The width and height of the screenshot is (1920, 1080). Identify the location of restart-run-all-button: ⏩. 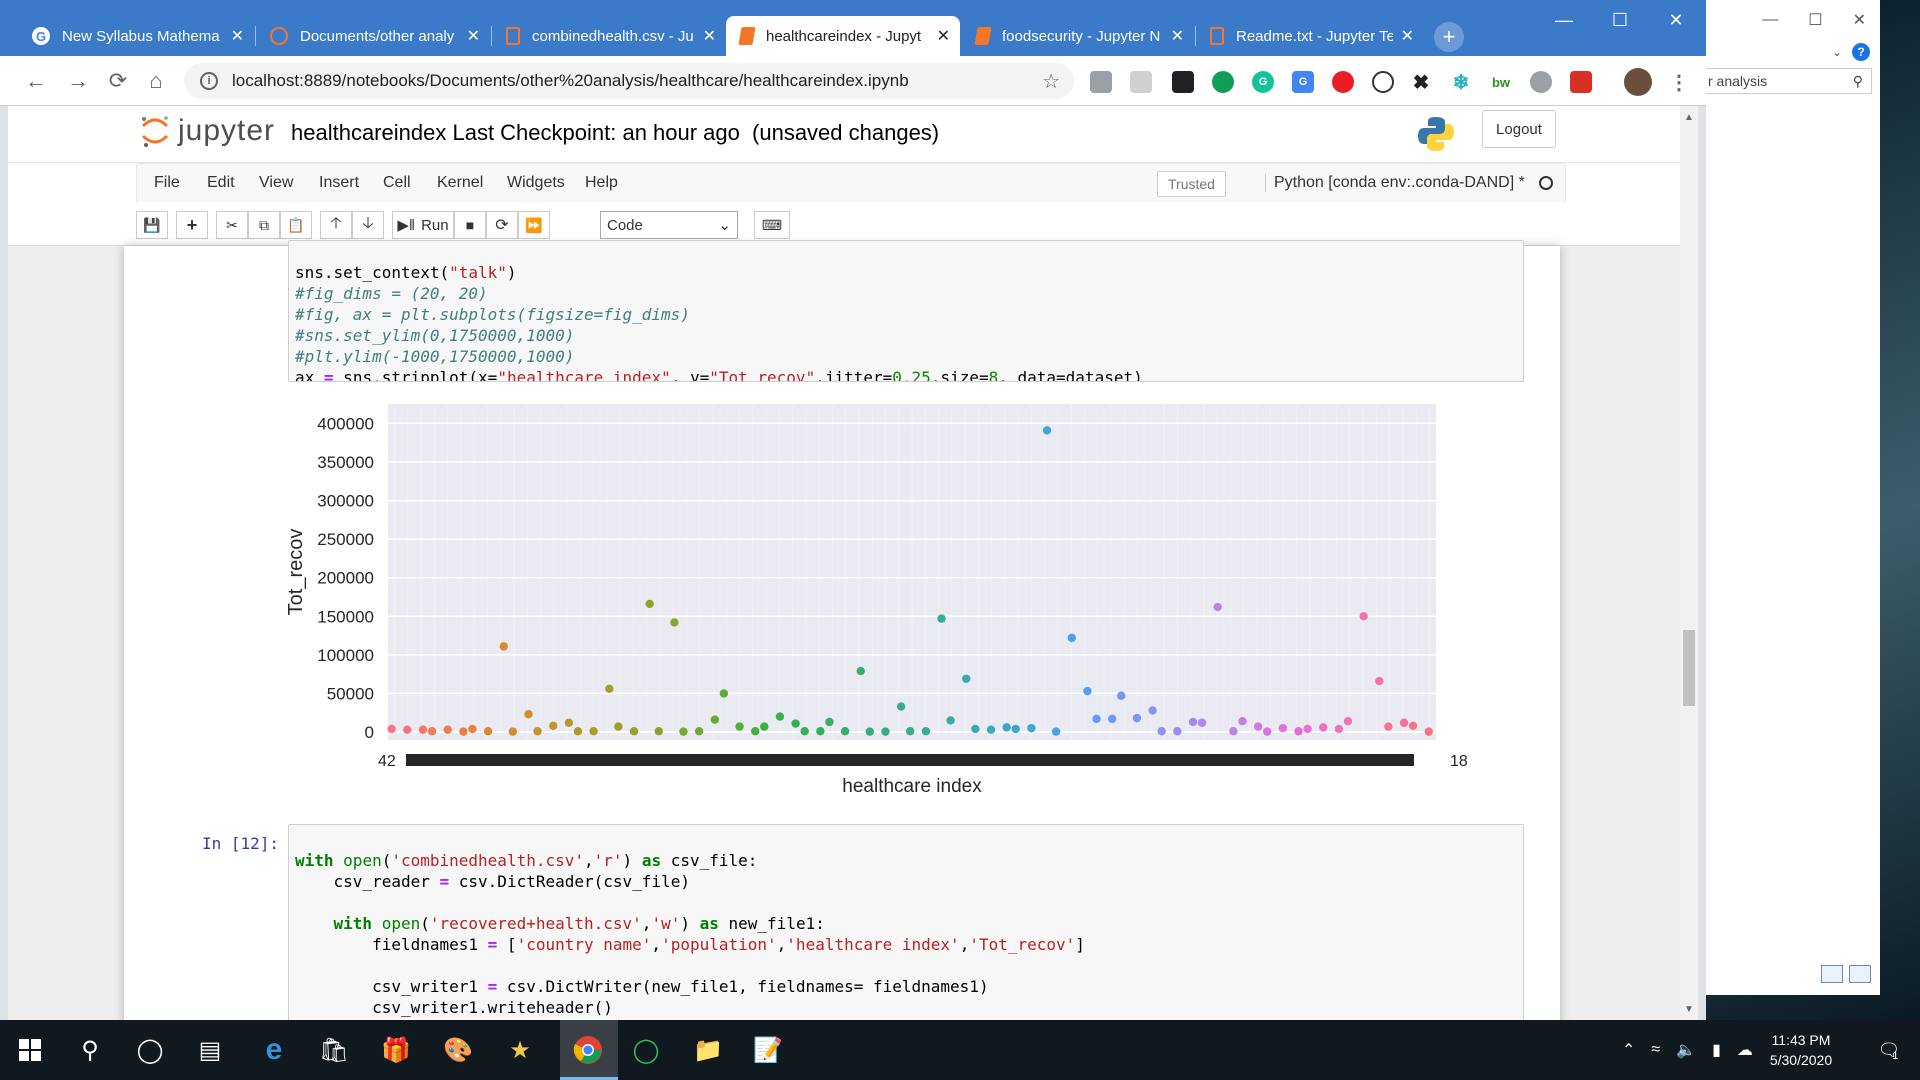
(534, 225).